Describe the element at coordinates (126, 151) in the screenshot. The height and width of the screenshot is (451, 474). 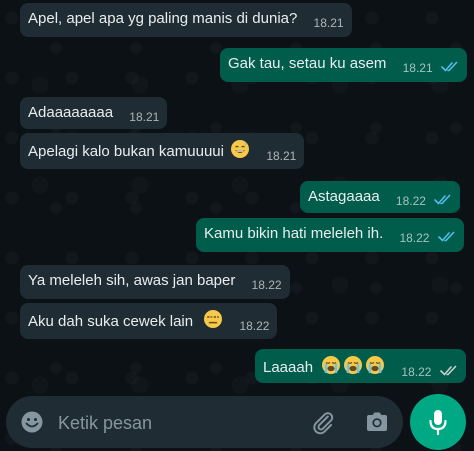
I see `message-text: Apelagi kalo bukan kamuuuui` at that location.